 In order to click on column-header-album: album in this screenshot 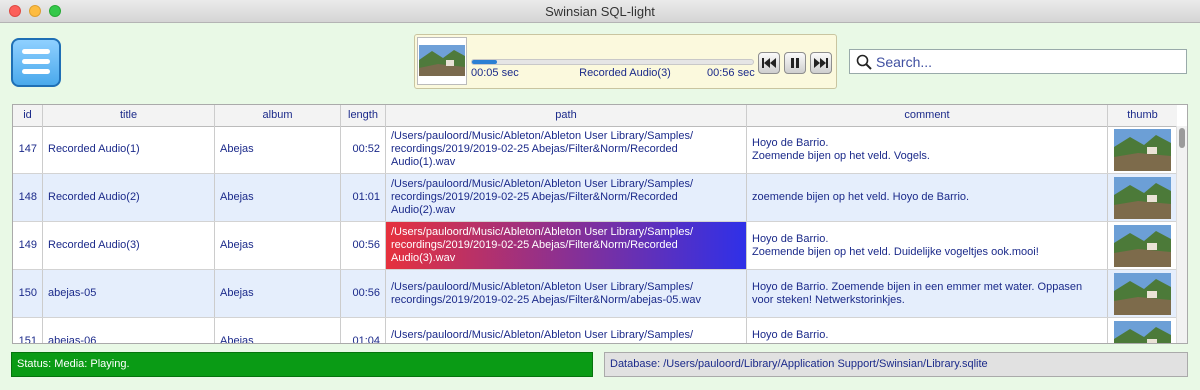, I will do `click(278, 115)`.